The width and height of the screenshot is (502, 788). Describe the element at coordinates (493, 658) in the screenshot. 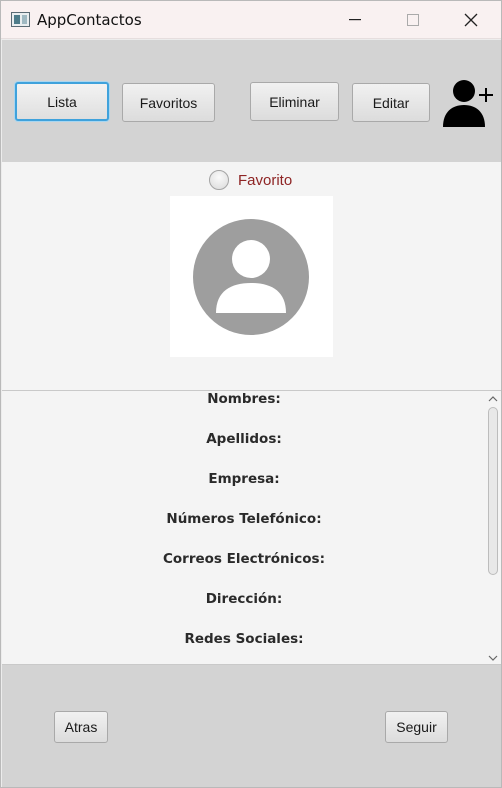

I see `scroll-down-icon` at that location.